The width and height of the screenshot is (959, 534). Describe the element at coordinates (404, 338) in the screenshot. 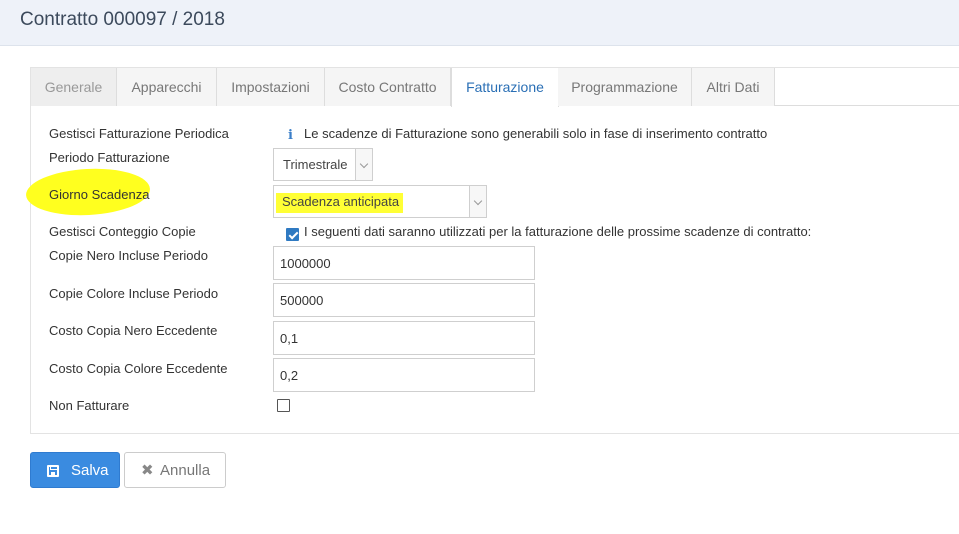

I see `costo-nero-input: 0,1` at that location.